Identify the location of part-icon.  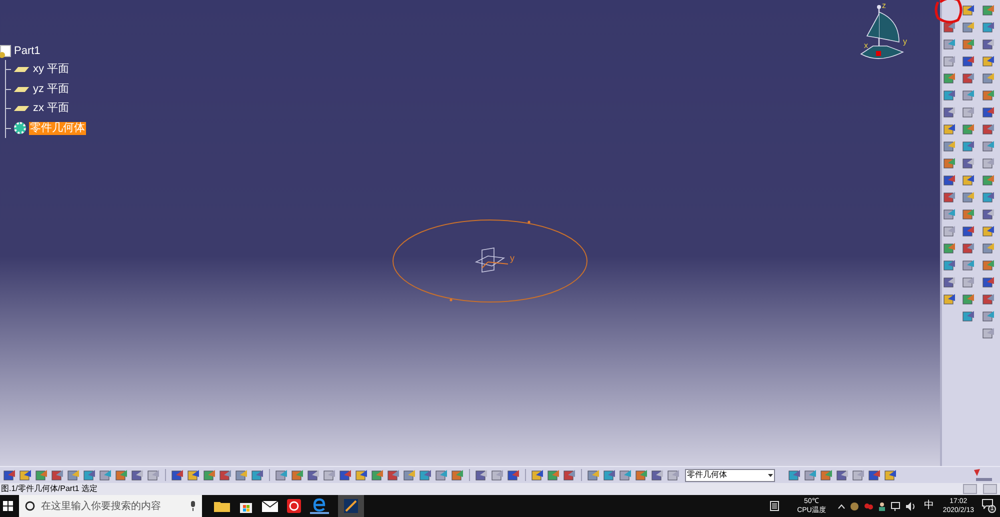
(5, 51).